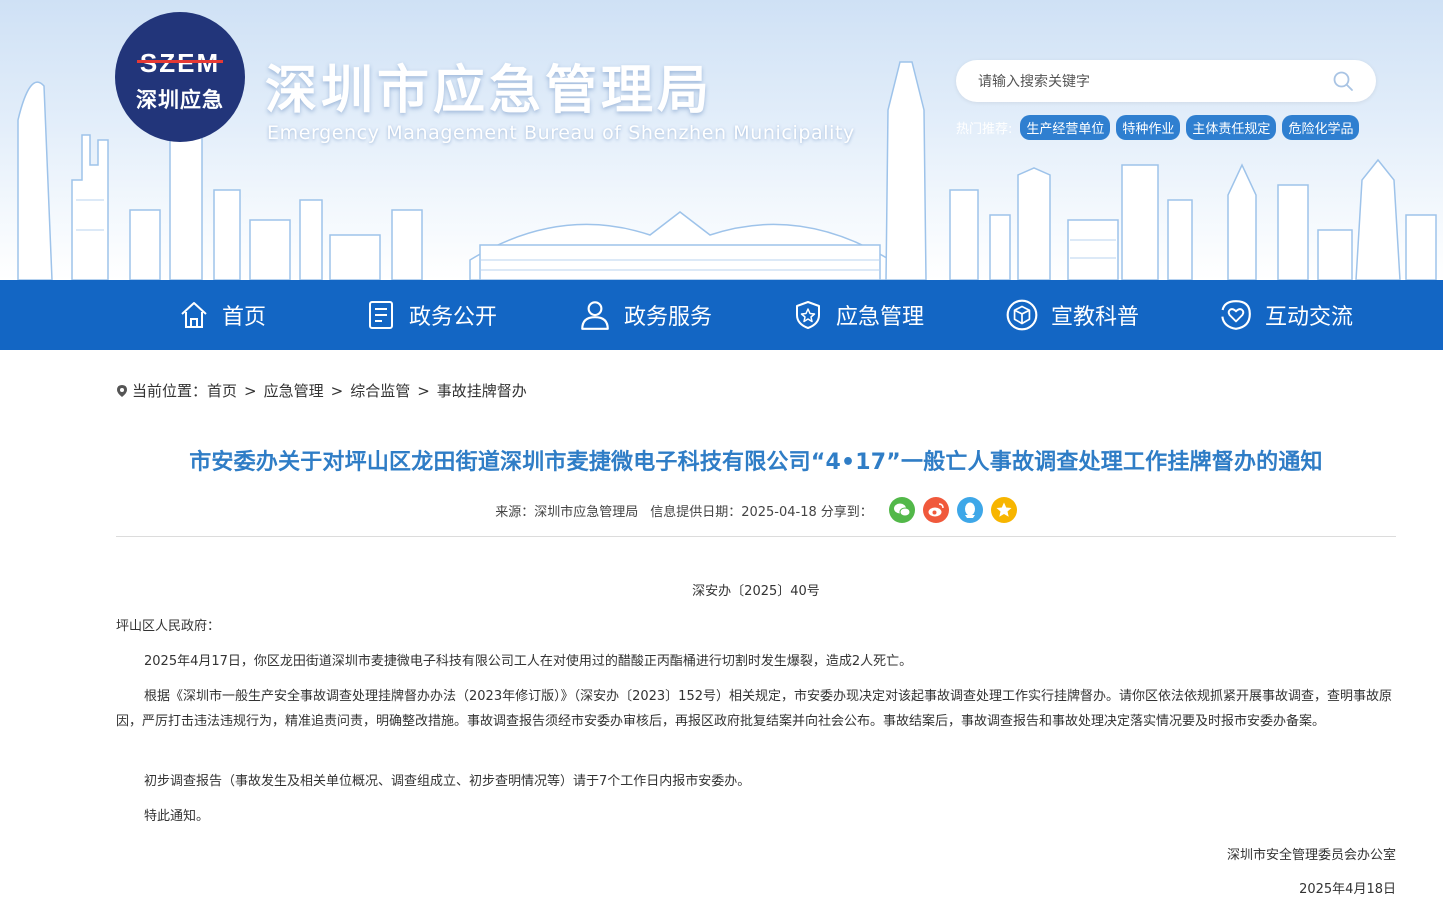 The image size is (1443, 905). What do you see at coordinates (880, 317) in the screenshot?
I see `nav-label: 应急管理` at bounding box center [880, 317].